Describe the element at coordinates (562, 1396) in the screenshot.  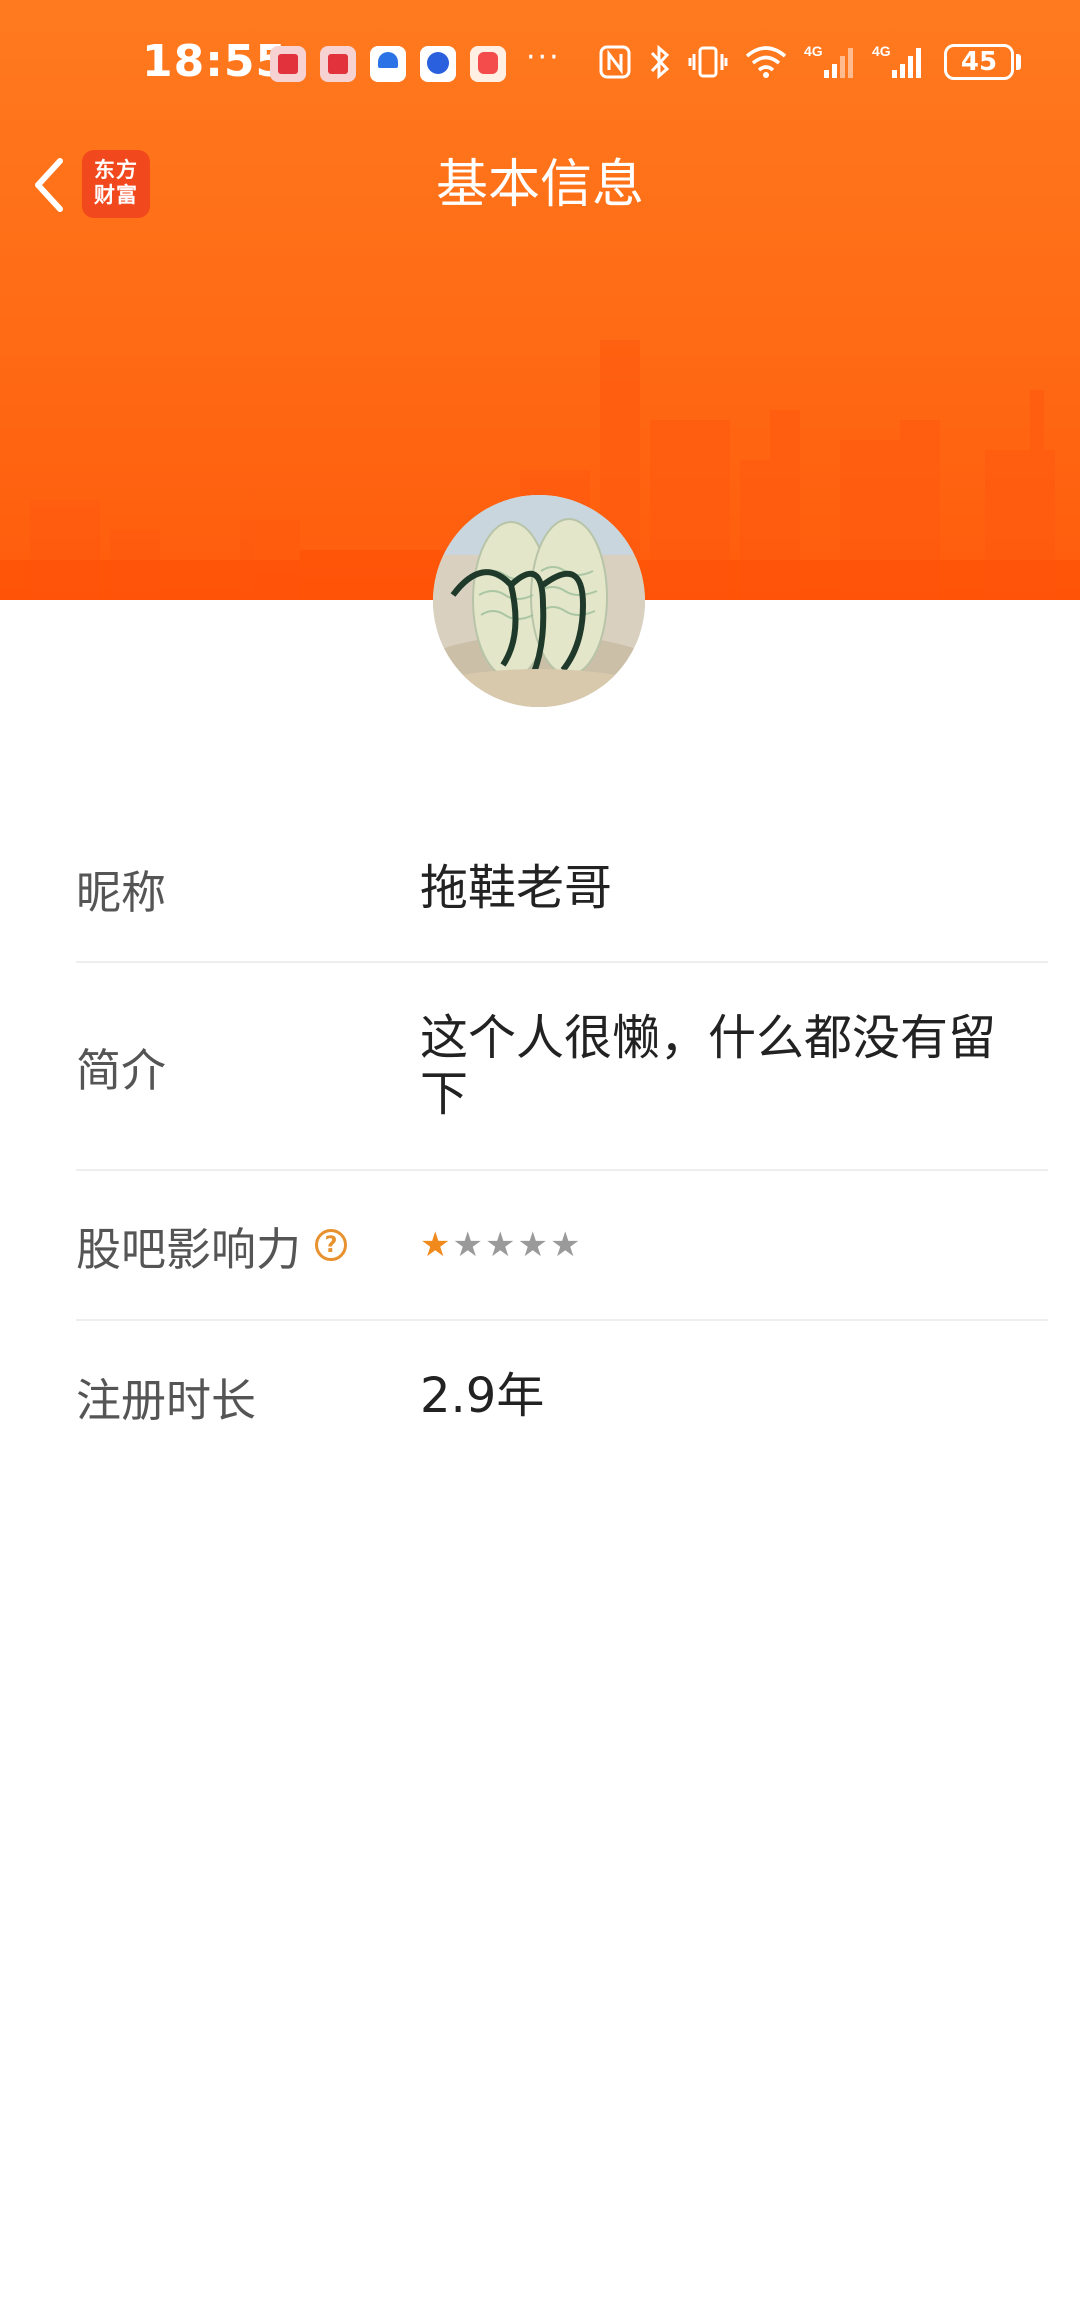
I see `registration-row: 注册时长 2.9年` at that location.